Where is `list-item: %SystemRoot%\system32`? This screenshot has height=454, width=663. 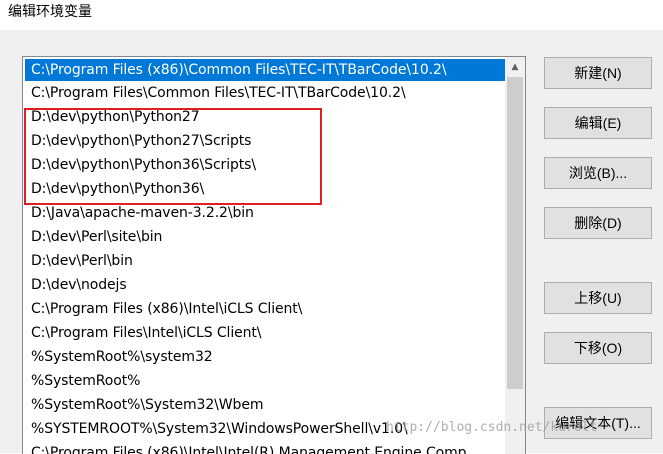 list-item: %SystemRoot%\system32 is located at coordinates (265, 357).